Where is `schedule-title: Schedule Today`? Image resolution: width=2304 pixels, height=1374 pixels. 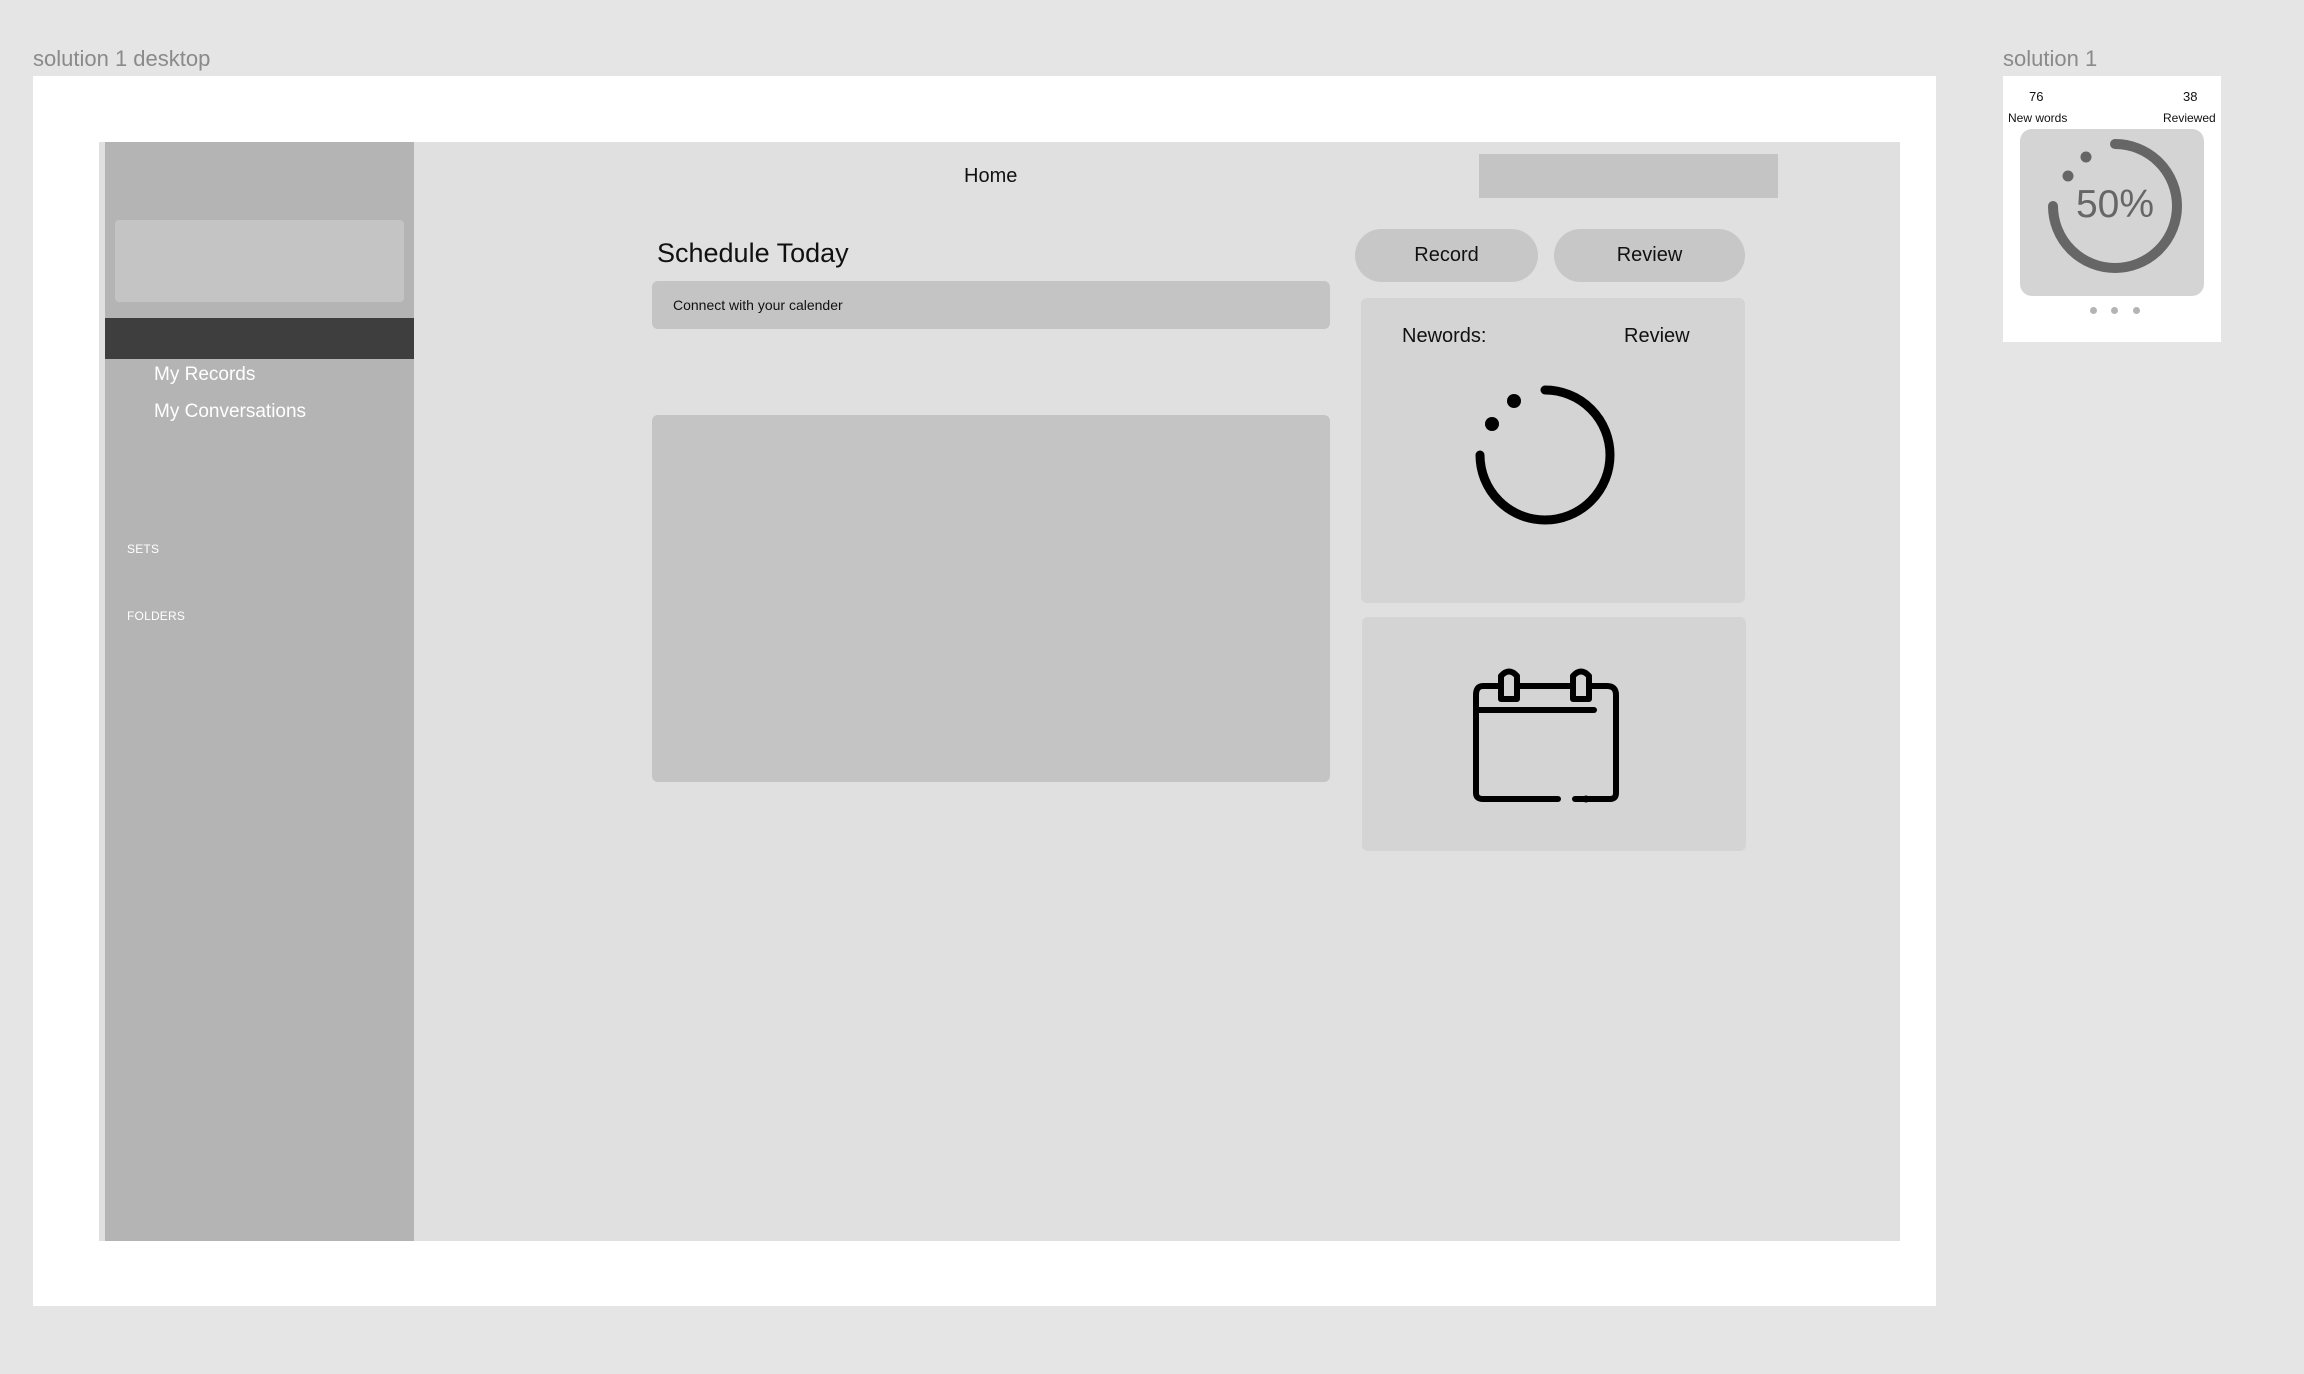
schedule-title: Schedule Today is located at coordinates (753, 253).